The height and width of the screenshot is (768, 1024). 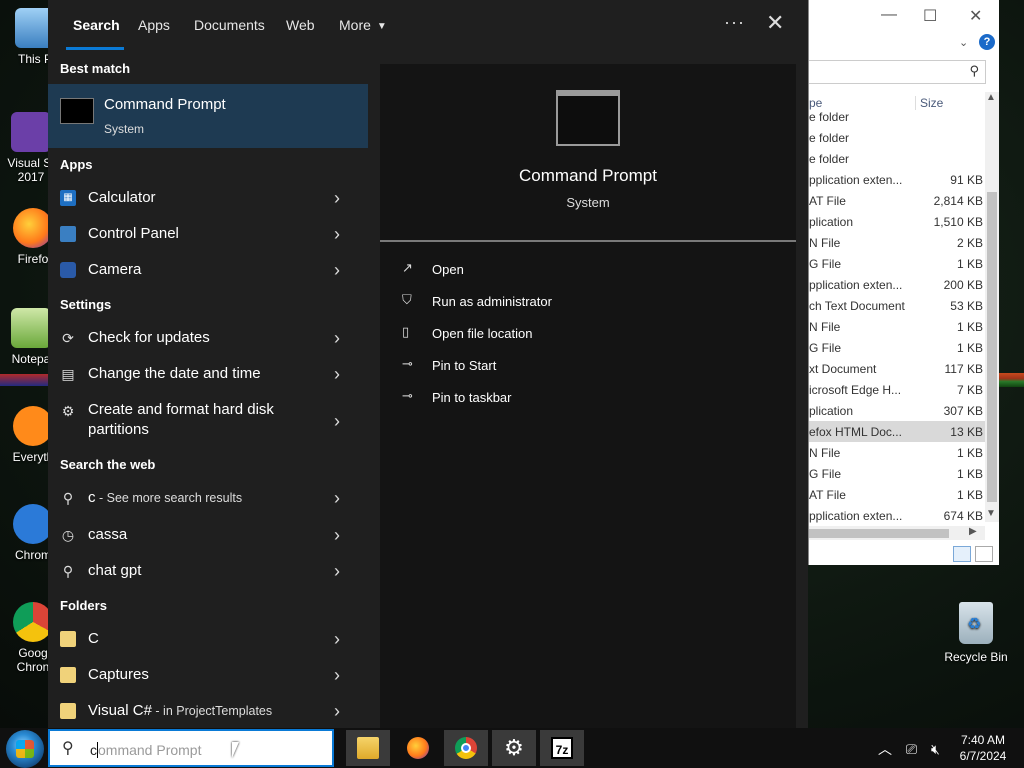 I want to click on scroll-down-icon: ▼, so click(x=991, y=513).